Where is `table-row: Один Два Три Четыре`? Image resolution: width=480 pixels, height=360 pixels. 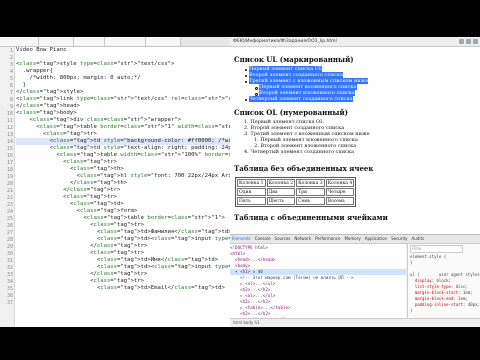 table-row: Один Два Три Четыре is located at coordinates (296, 192).